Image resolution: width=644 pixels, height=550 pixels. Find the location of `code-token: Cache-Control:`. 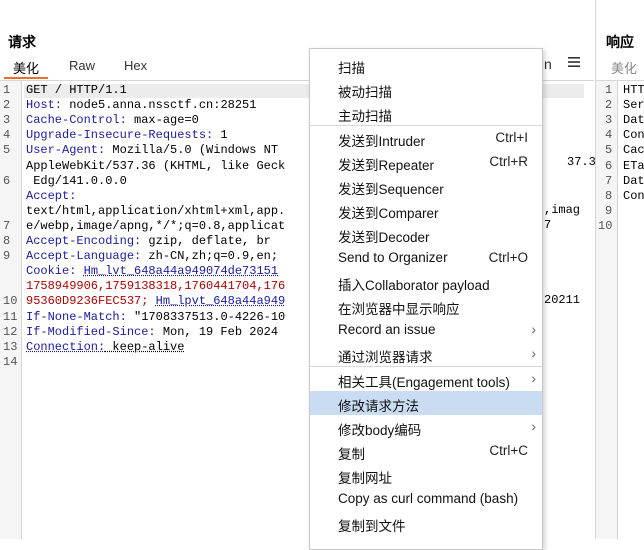

code-token: Cache-Control: is located at coordinates (76, 120).